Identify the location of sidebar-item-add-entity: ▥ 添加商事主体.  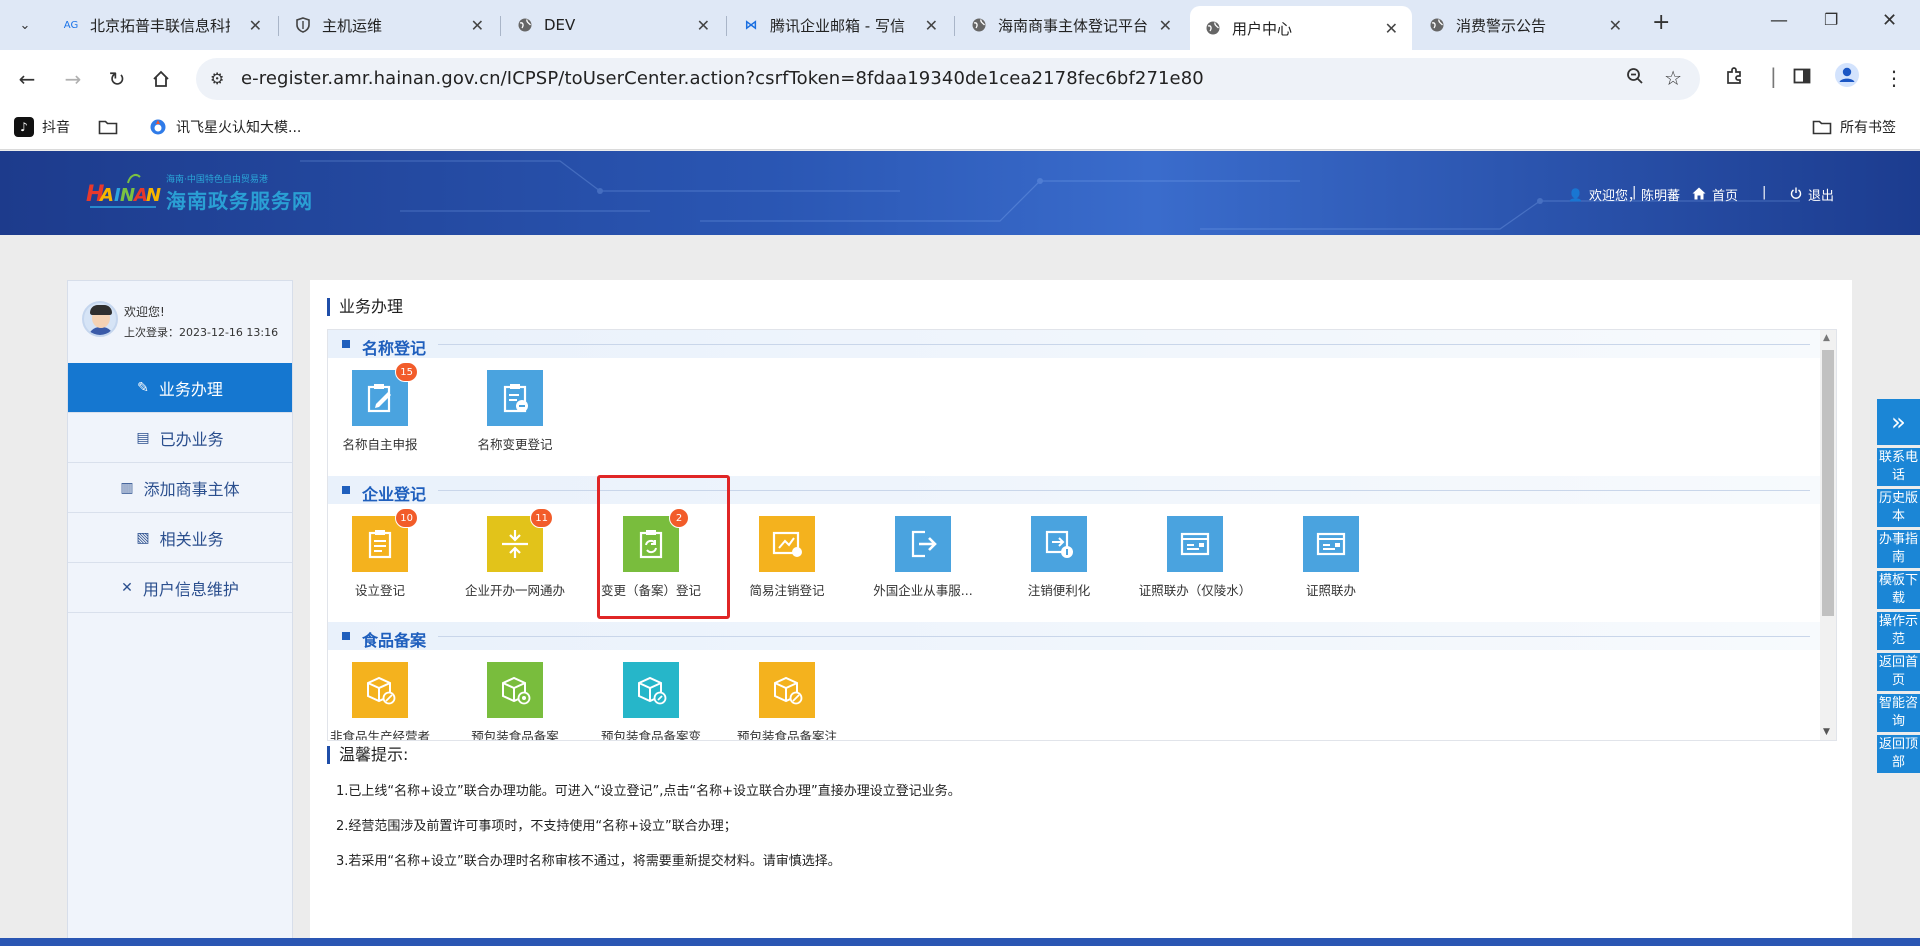
(180, 488).